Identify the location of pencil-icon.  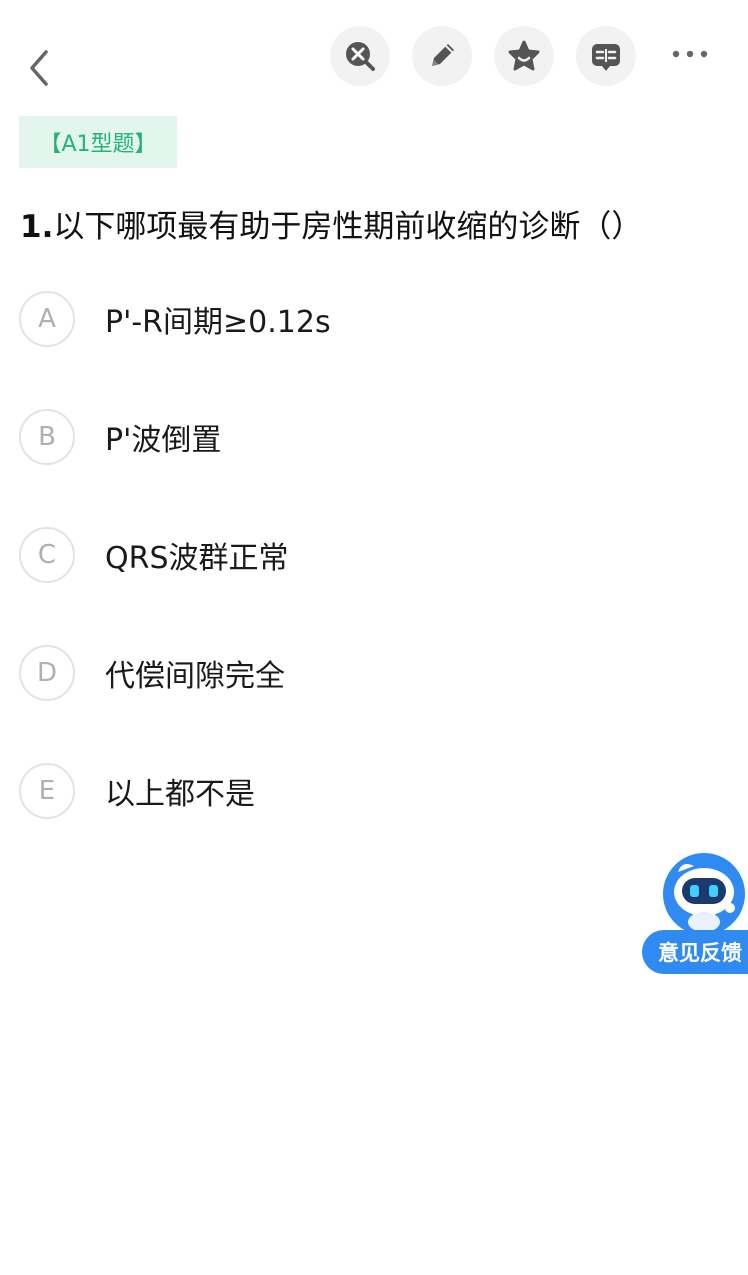
(443, 55).